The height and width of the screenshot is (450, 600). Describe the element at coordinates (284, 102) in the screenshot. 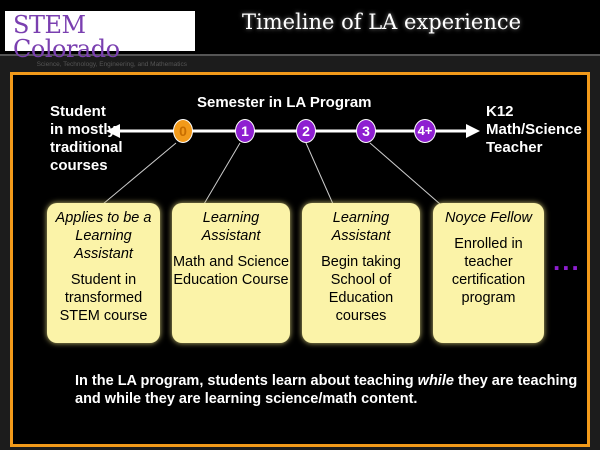

I see `axis-label: Semester in LA Program` at that location.